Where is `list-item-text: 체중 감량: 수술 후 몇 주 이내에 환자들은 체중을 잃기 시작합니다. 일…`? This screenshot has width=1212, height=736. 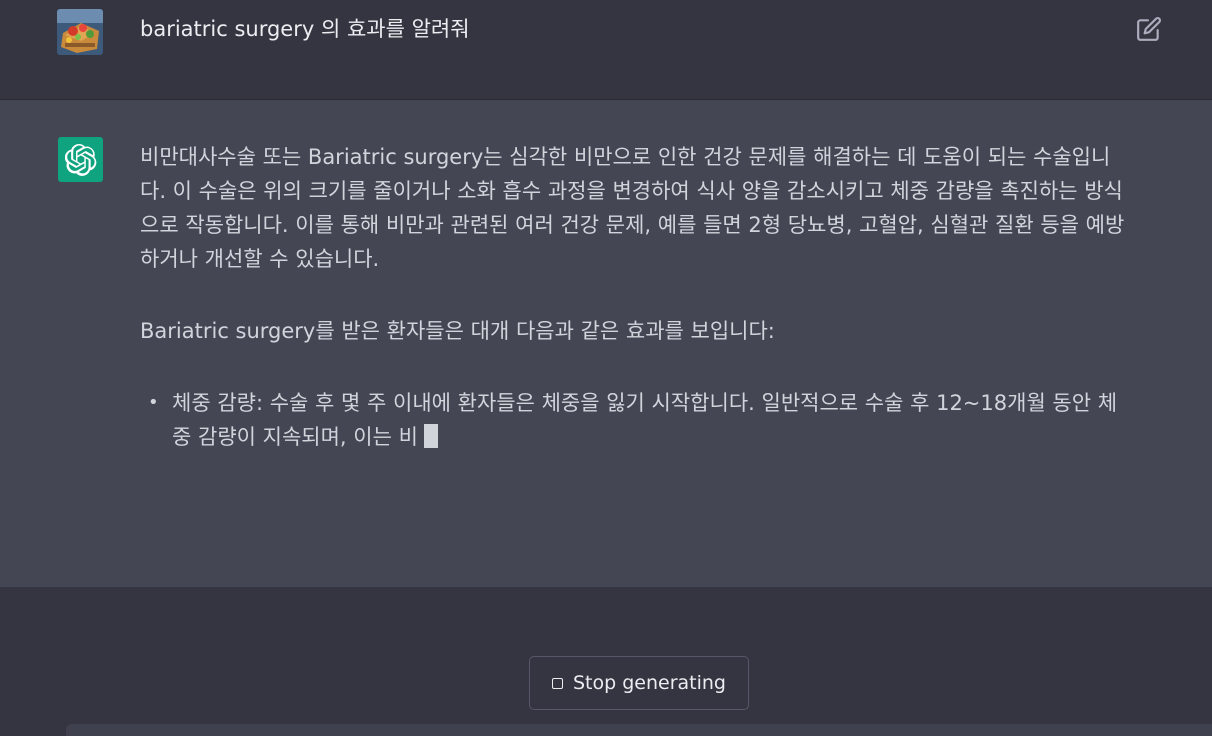 list-item-text: 체중 감량: 수술 후 몇 주 이내에 환자들은 체중을 잃기 시작합니다. 일… is located at coordinates (645, 420).